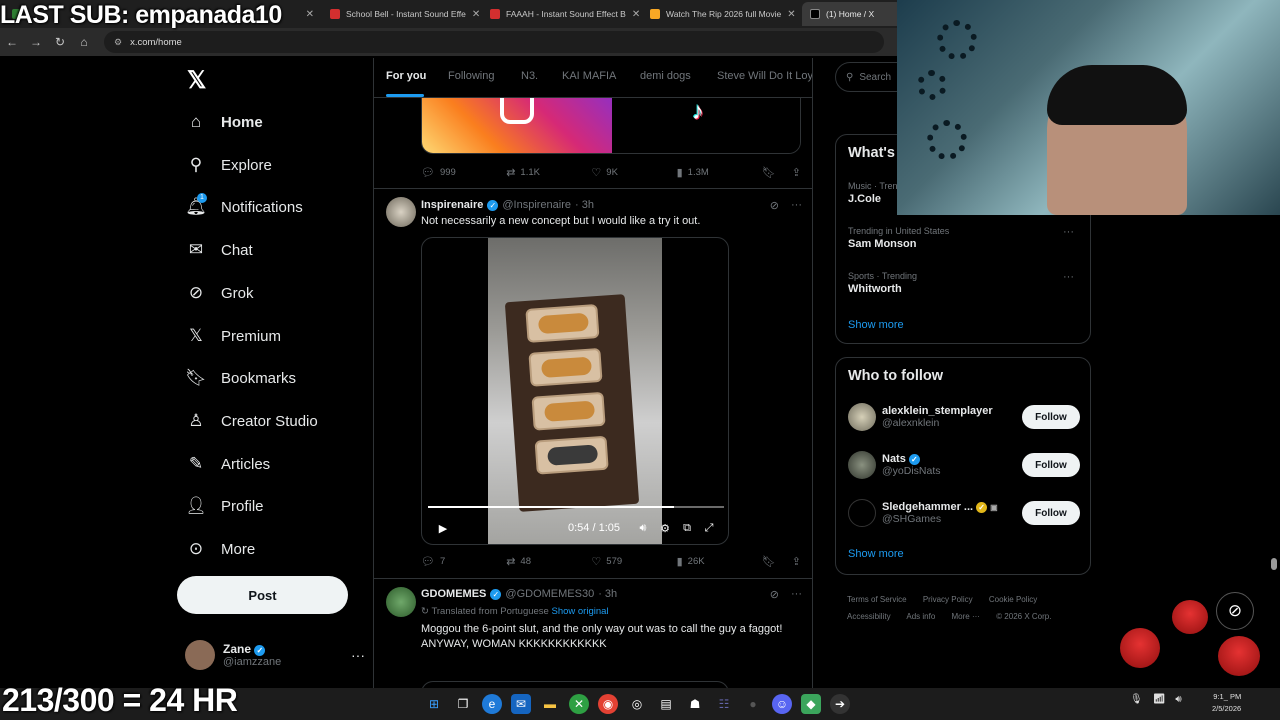 The height and width of the screenshot is (720, 1280). I want to click on tab-for-you: For you, so click(406, 76).